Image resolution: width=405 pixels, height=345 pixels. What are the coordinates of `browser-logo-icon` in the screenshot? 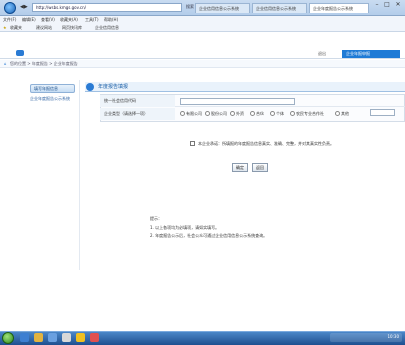 It's located at (10, 8).